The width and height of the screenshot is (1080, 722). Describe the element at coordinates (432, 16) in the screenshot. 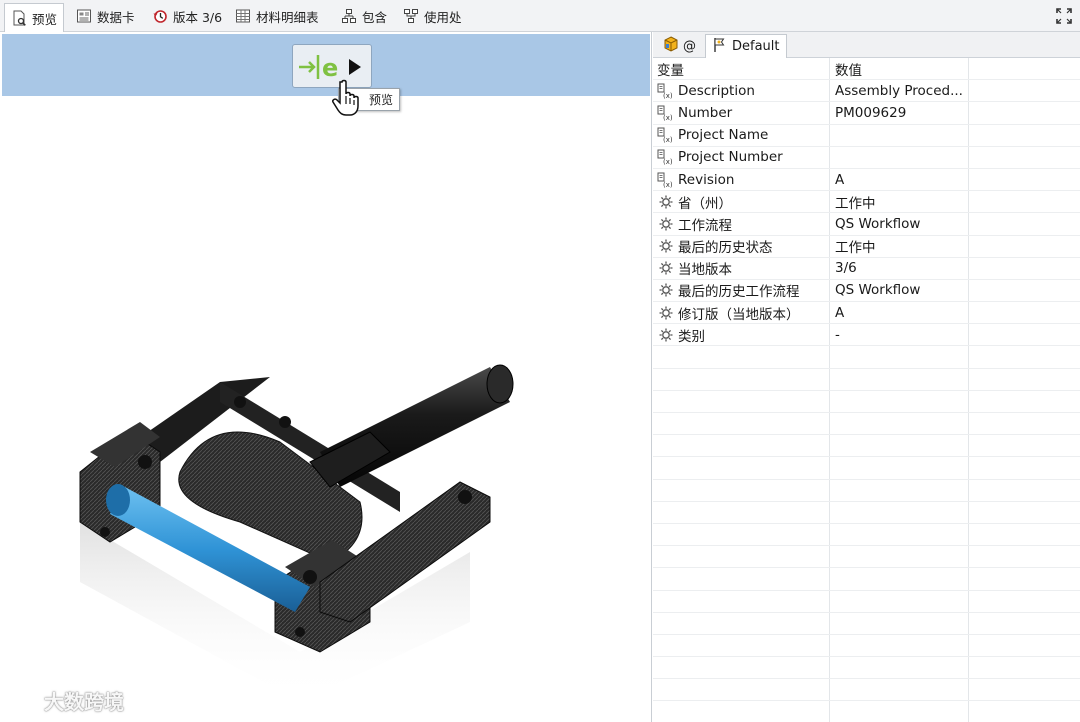

I see `tab-where-used: 使用处` at that location.